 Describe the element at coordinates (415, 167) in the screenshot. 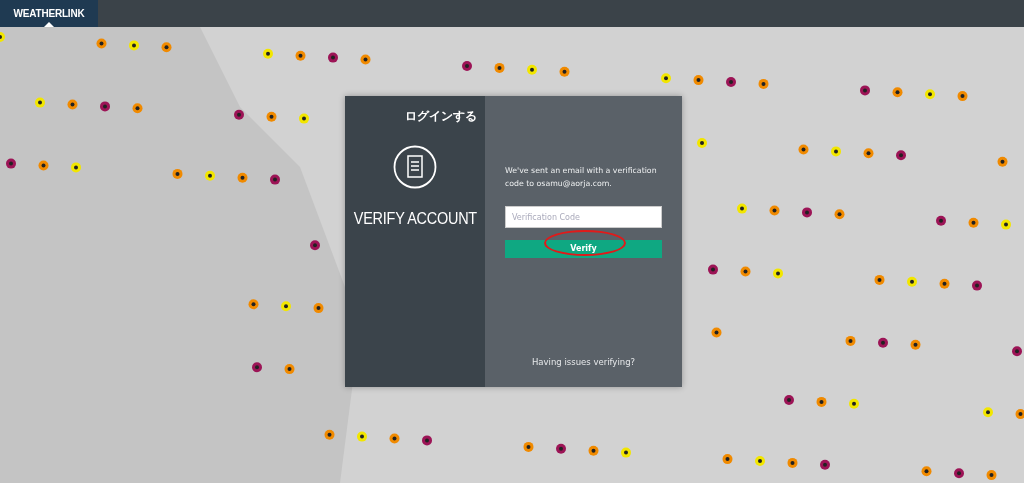

I see `document-icon` at that location.